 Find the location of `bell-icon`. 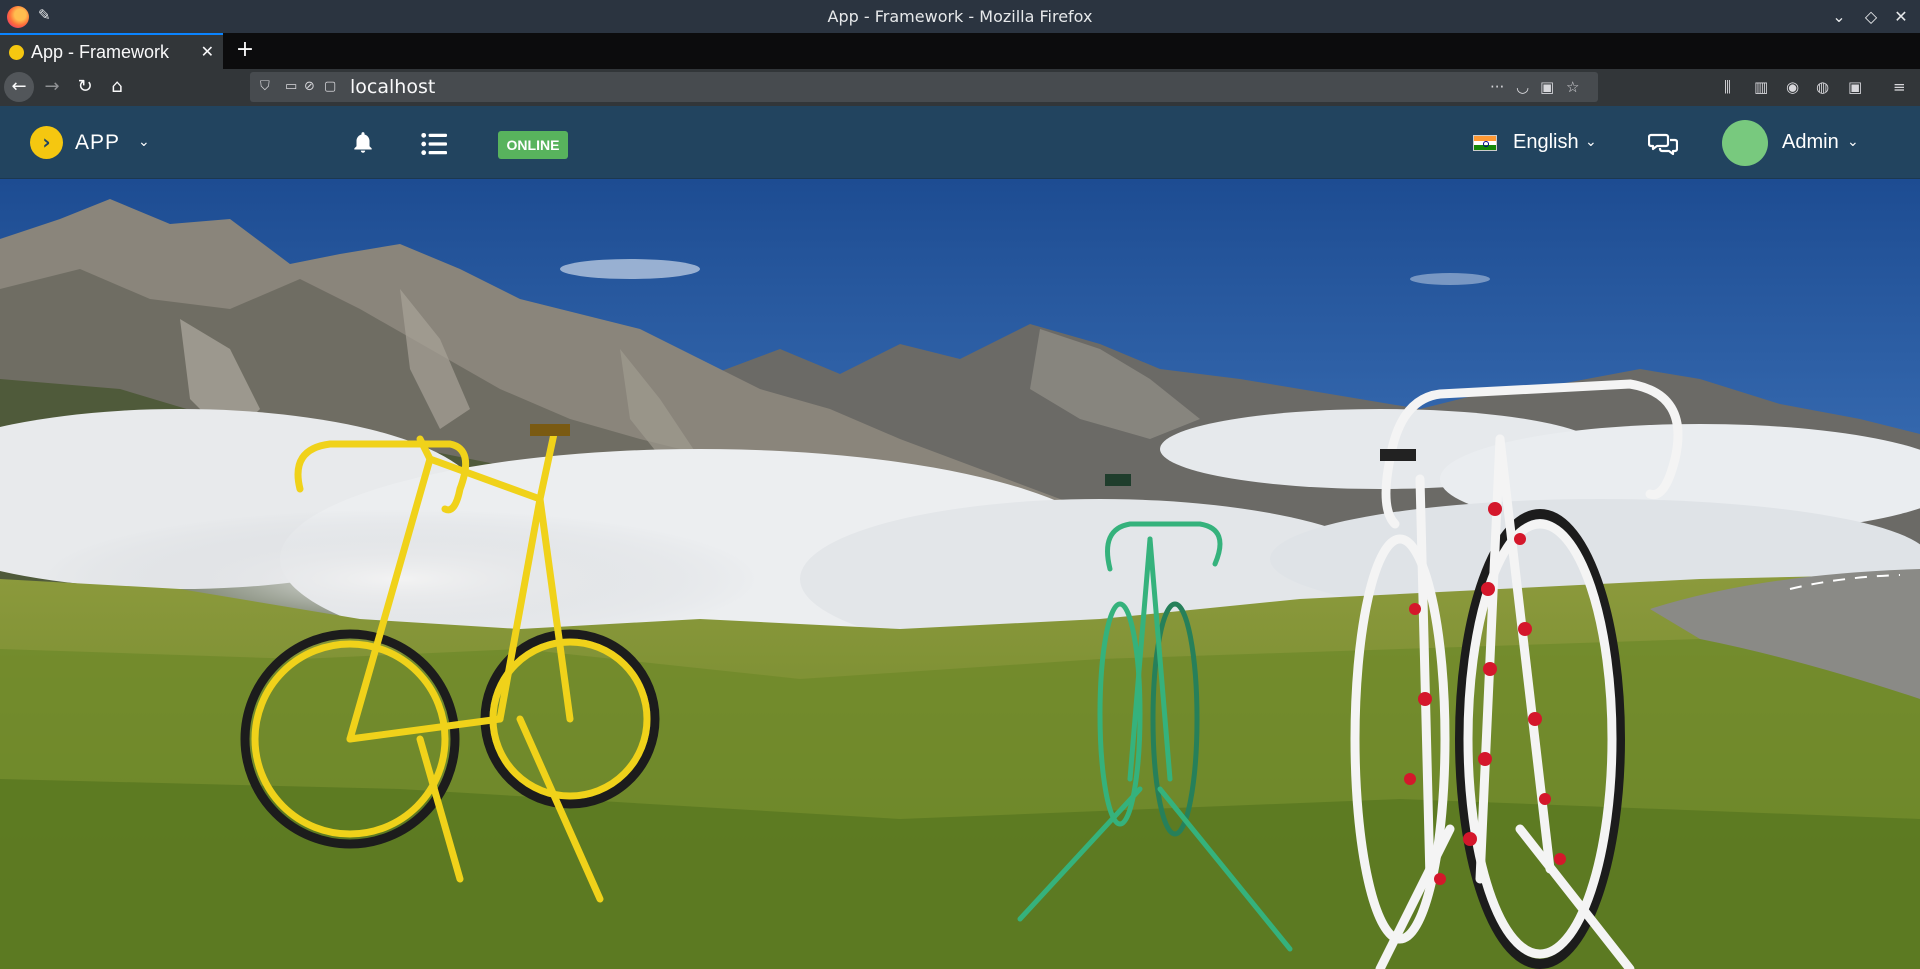

bell-icon is located at coordinates (363, 143).